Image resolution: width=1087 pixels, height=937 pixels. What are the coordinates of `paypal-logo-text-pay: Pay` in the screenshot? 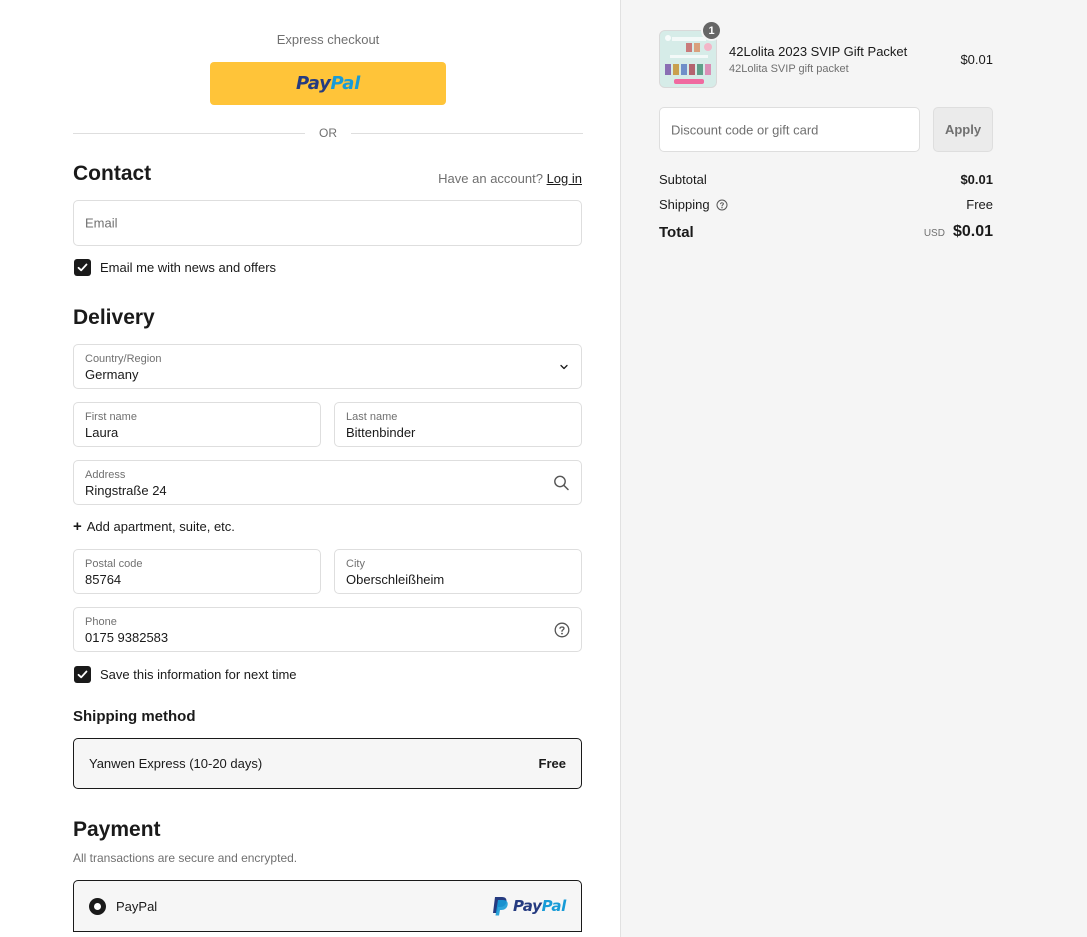 It's located at (527, 906).